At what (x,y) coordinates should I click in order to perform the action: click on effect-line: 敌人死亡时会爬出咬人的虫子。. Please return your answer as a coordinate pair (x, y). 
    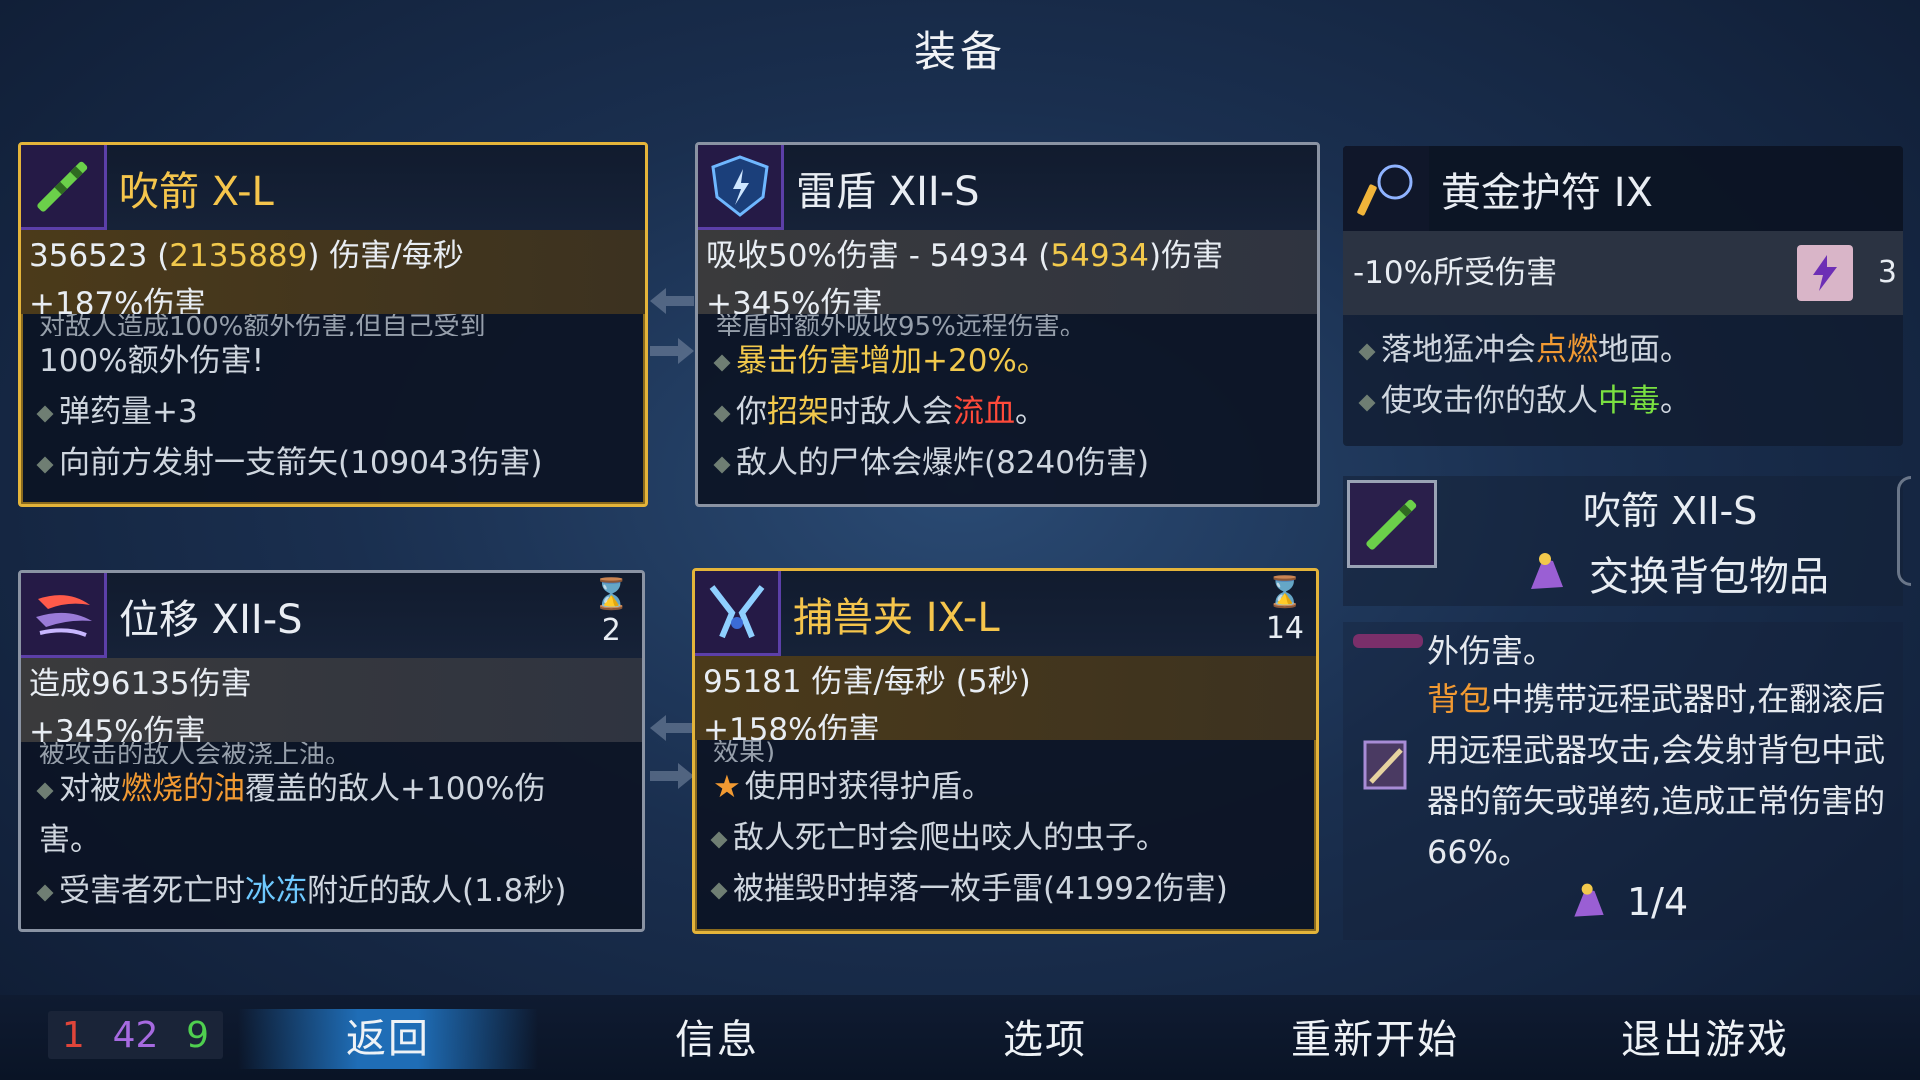
    Looking at the image, I should click on (1009, 838).